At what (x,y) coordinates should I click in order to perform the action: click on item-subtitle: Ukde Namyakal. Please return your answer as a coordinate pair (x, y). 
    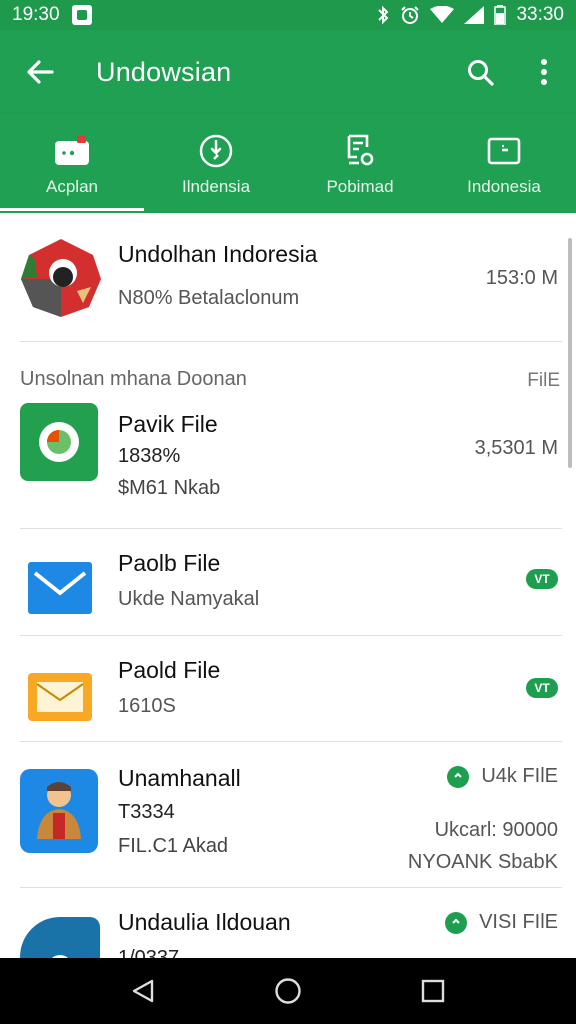
    Looking at the image, I should click on (189, 599).